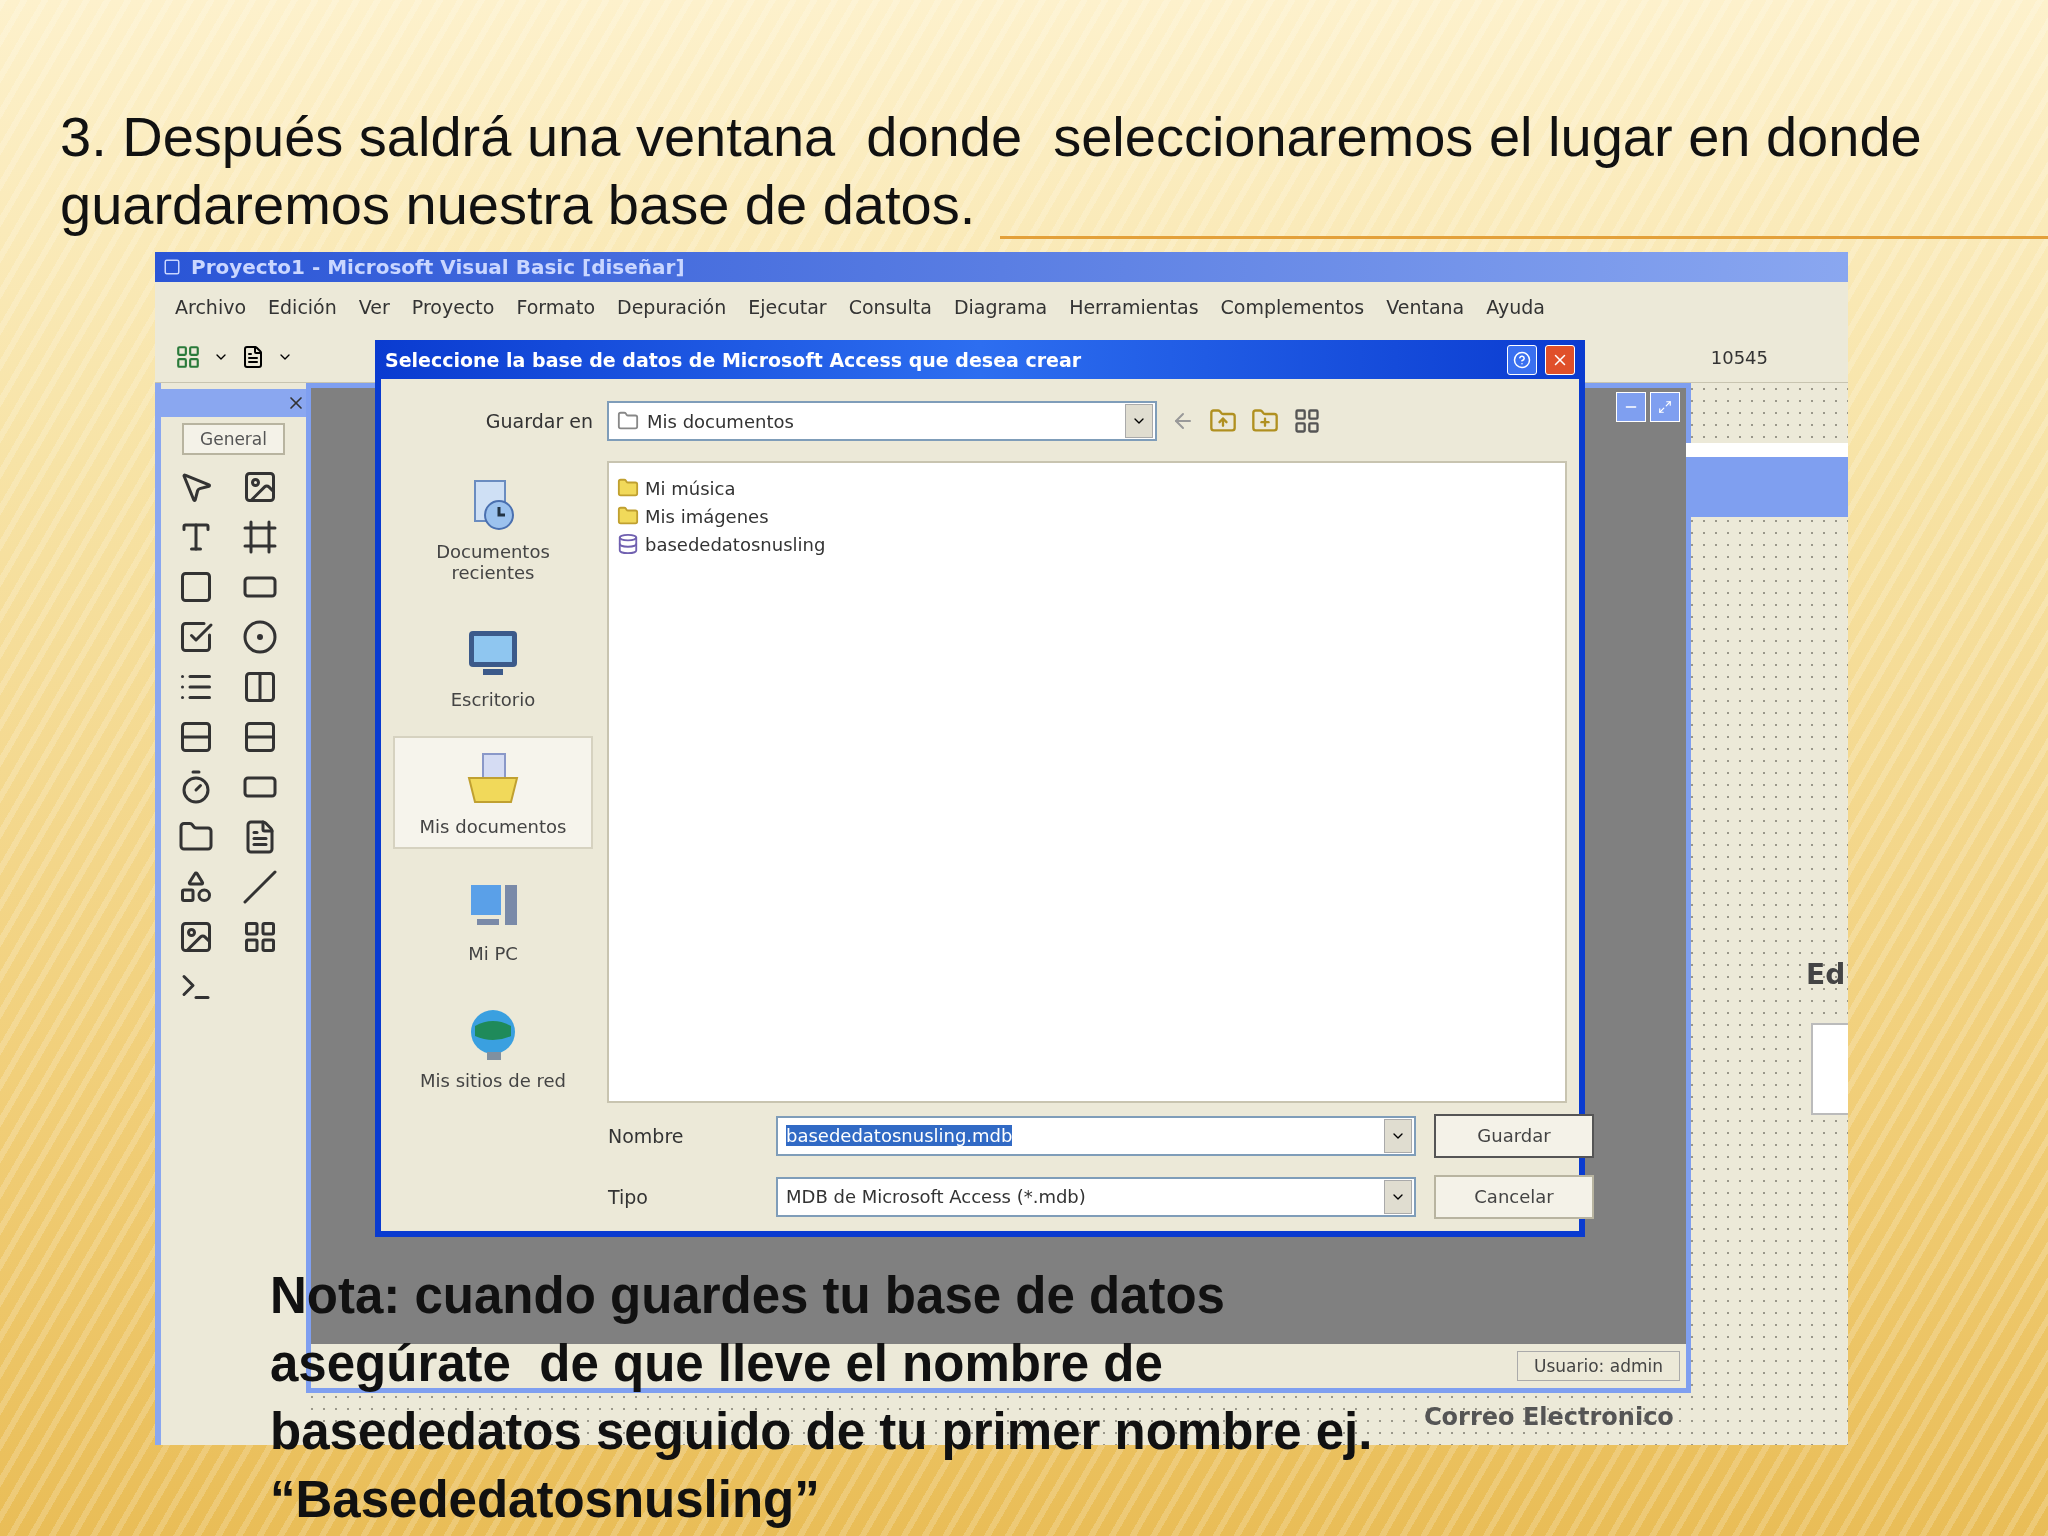 Image resolution: width=2048 pixels, height=1536 pixels. What do you see at coordinates (539, 421) in the screenshot?
I see `field-label: Guardar en` at bounding box center [539, 421].